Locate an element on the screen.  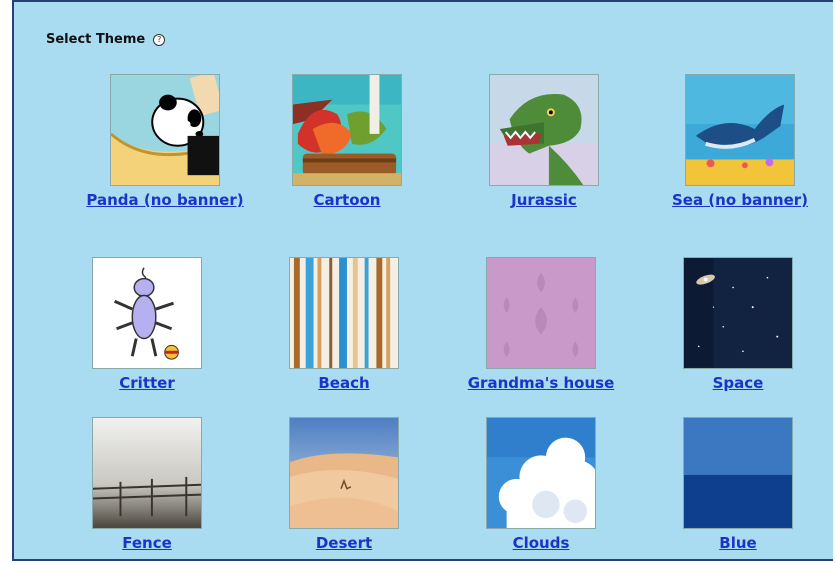
blue-thumbnail is located at coordinates (738, 473).